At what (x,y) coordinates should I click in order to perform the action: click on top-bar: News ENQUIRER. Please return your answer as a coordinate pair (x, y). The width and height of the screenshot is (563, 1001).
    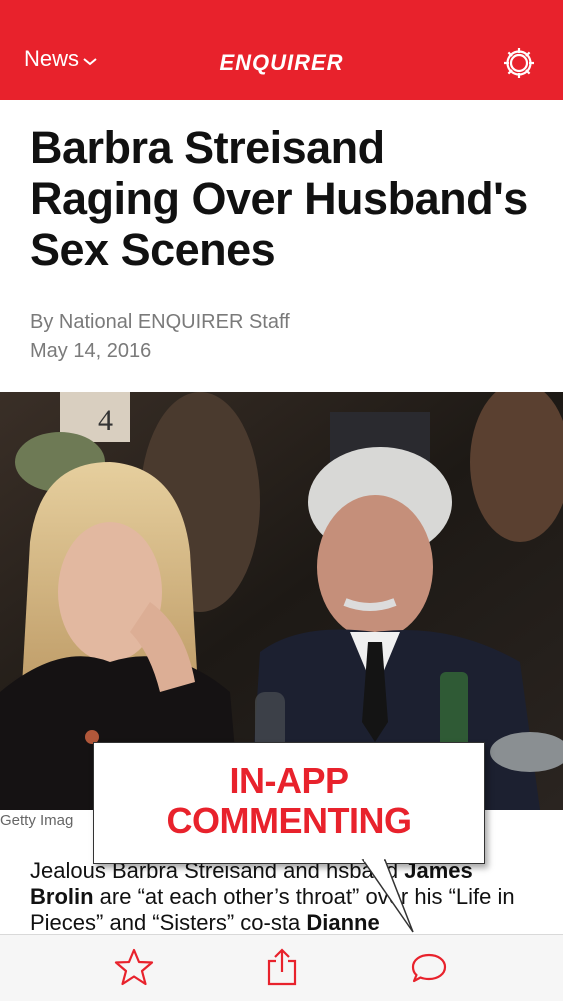
    Looking at the image, I should click on (281, 50).